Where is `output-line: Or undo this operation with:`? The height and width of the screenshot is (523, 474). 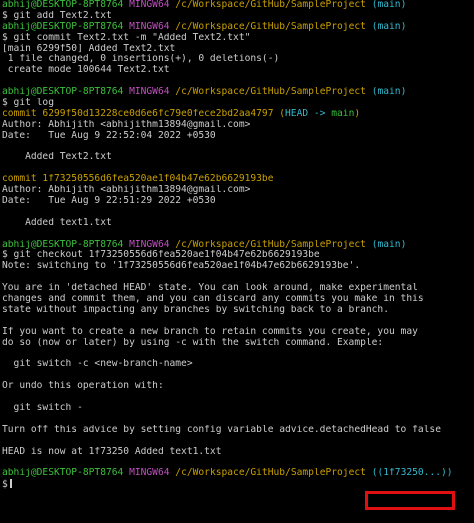
output-line: Or undo this operation with: is located at coordinates (83, 386).